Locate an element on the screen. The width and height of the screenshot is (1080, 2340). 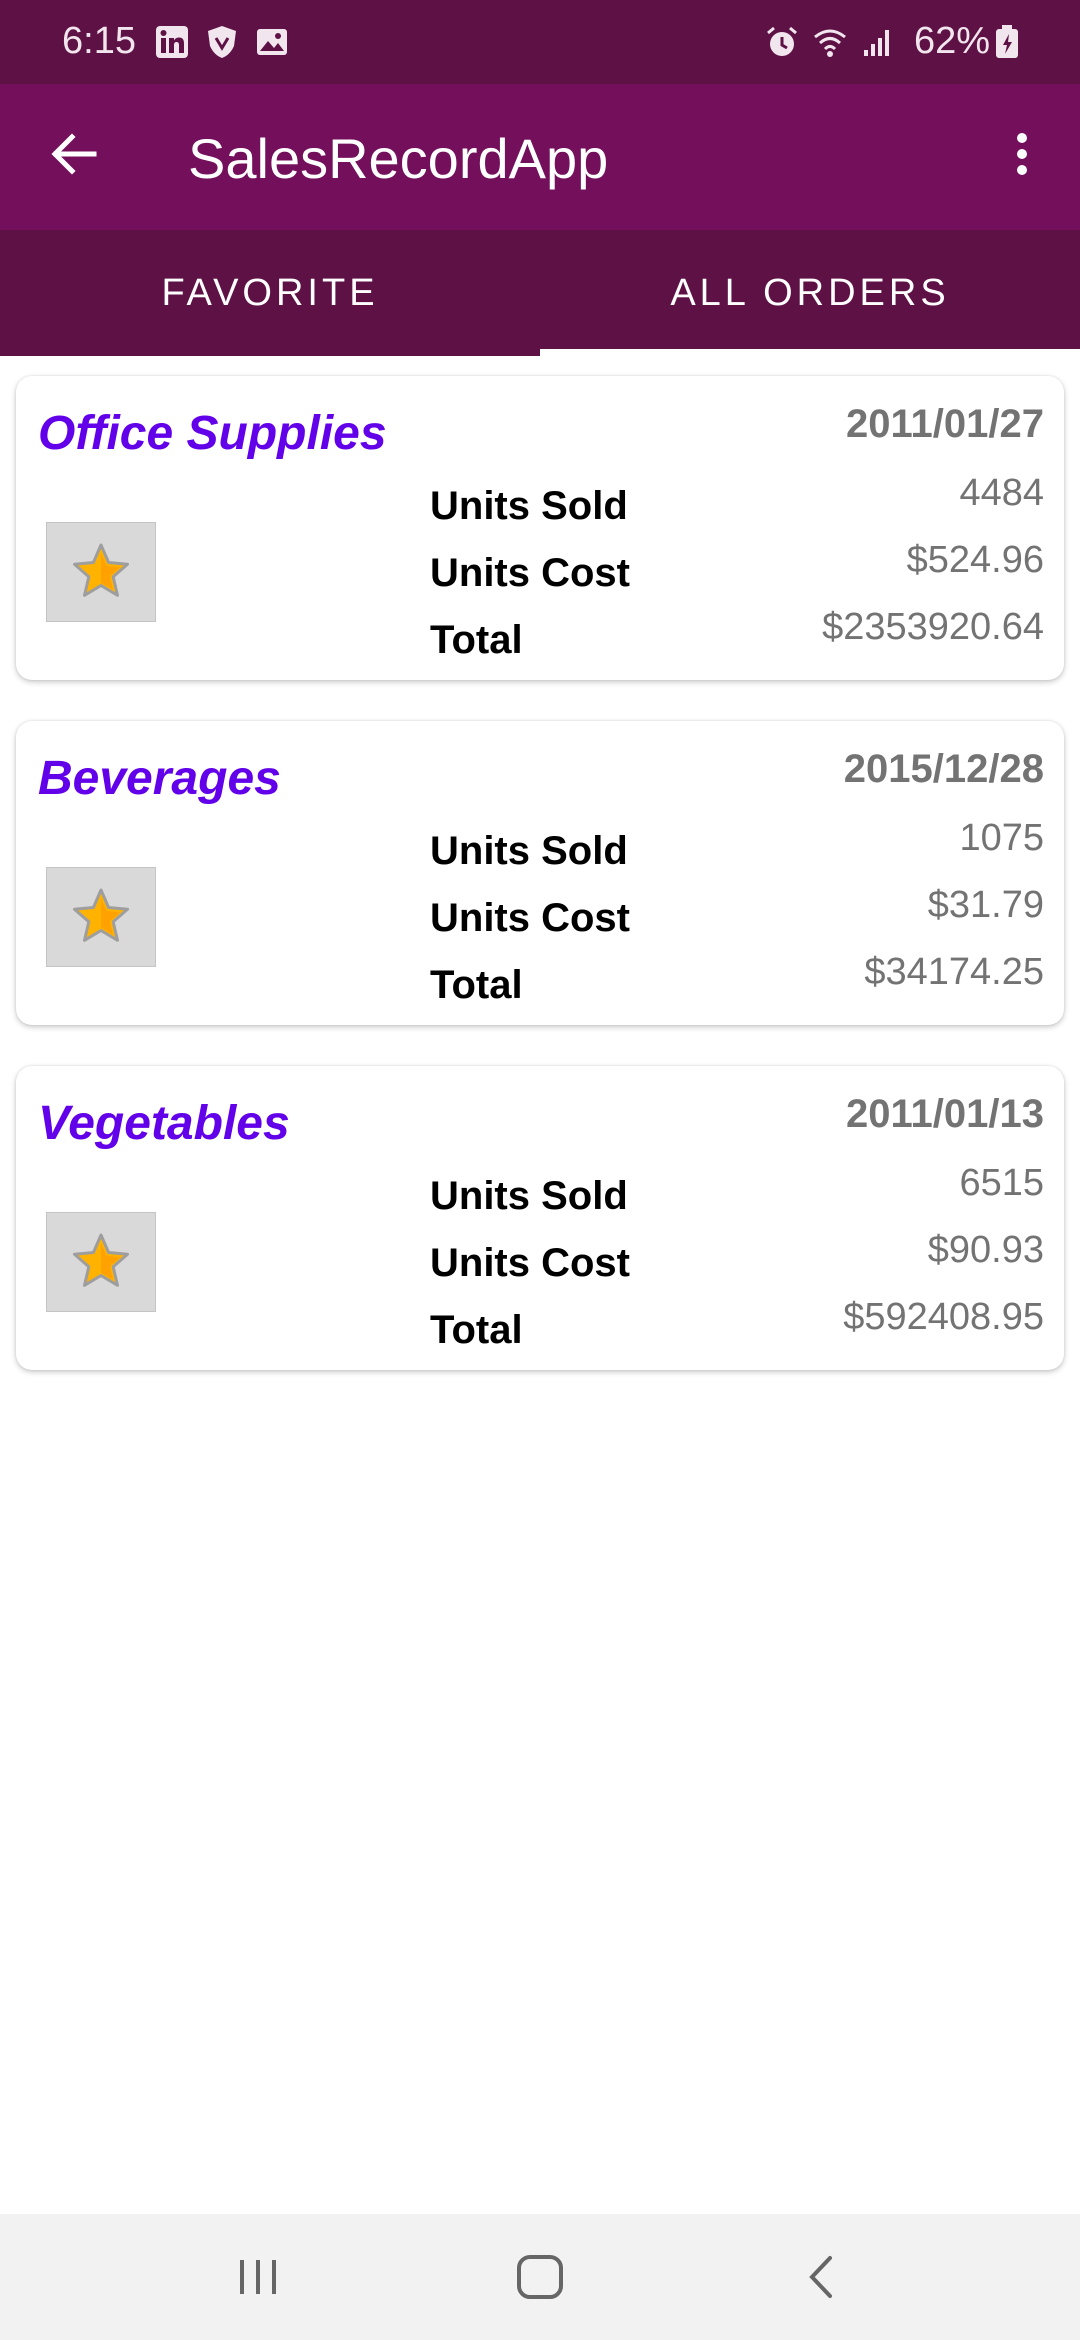
image-icon is located at coordinates (272, 42).